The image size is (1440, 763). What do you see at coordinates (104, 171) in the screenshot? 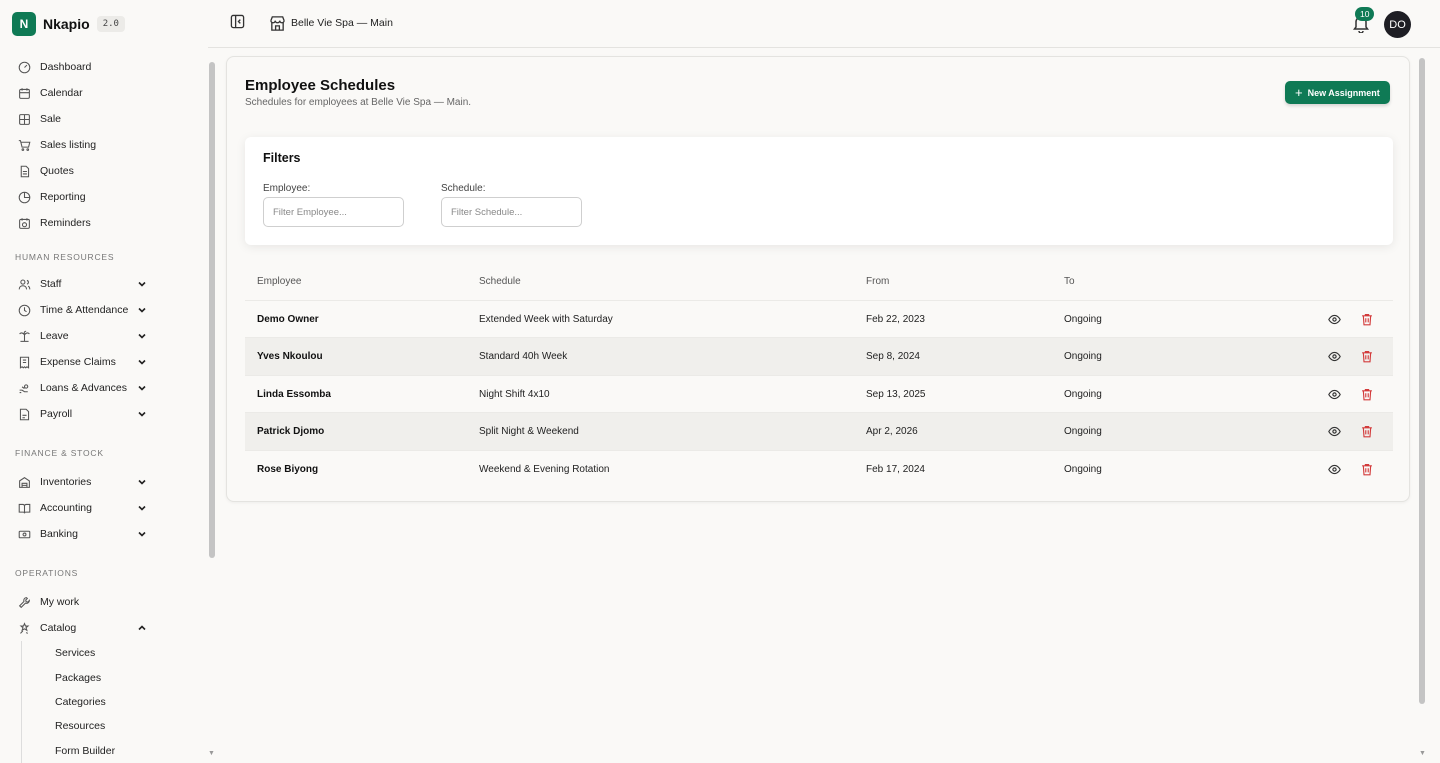
I see `sidebar-item-quotes: Quotes` at bounding box center [104, 171].